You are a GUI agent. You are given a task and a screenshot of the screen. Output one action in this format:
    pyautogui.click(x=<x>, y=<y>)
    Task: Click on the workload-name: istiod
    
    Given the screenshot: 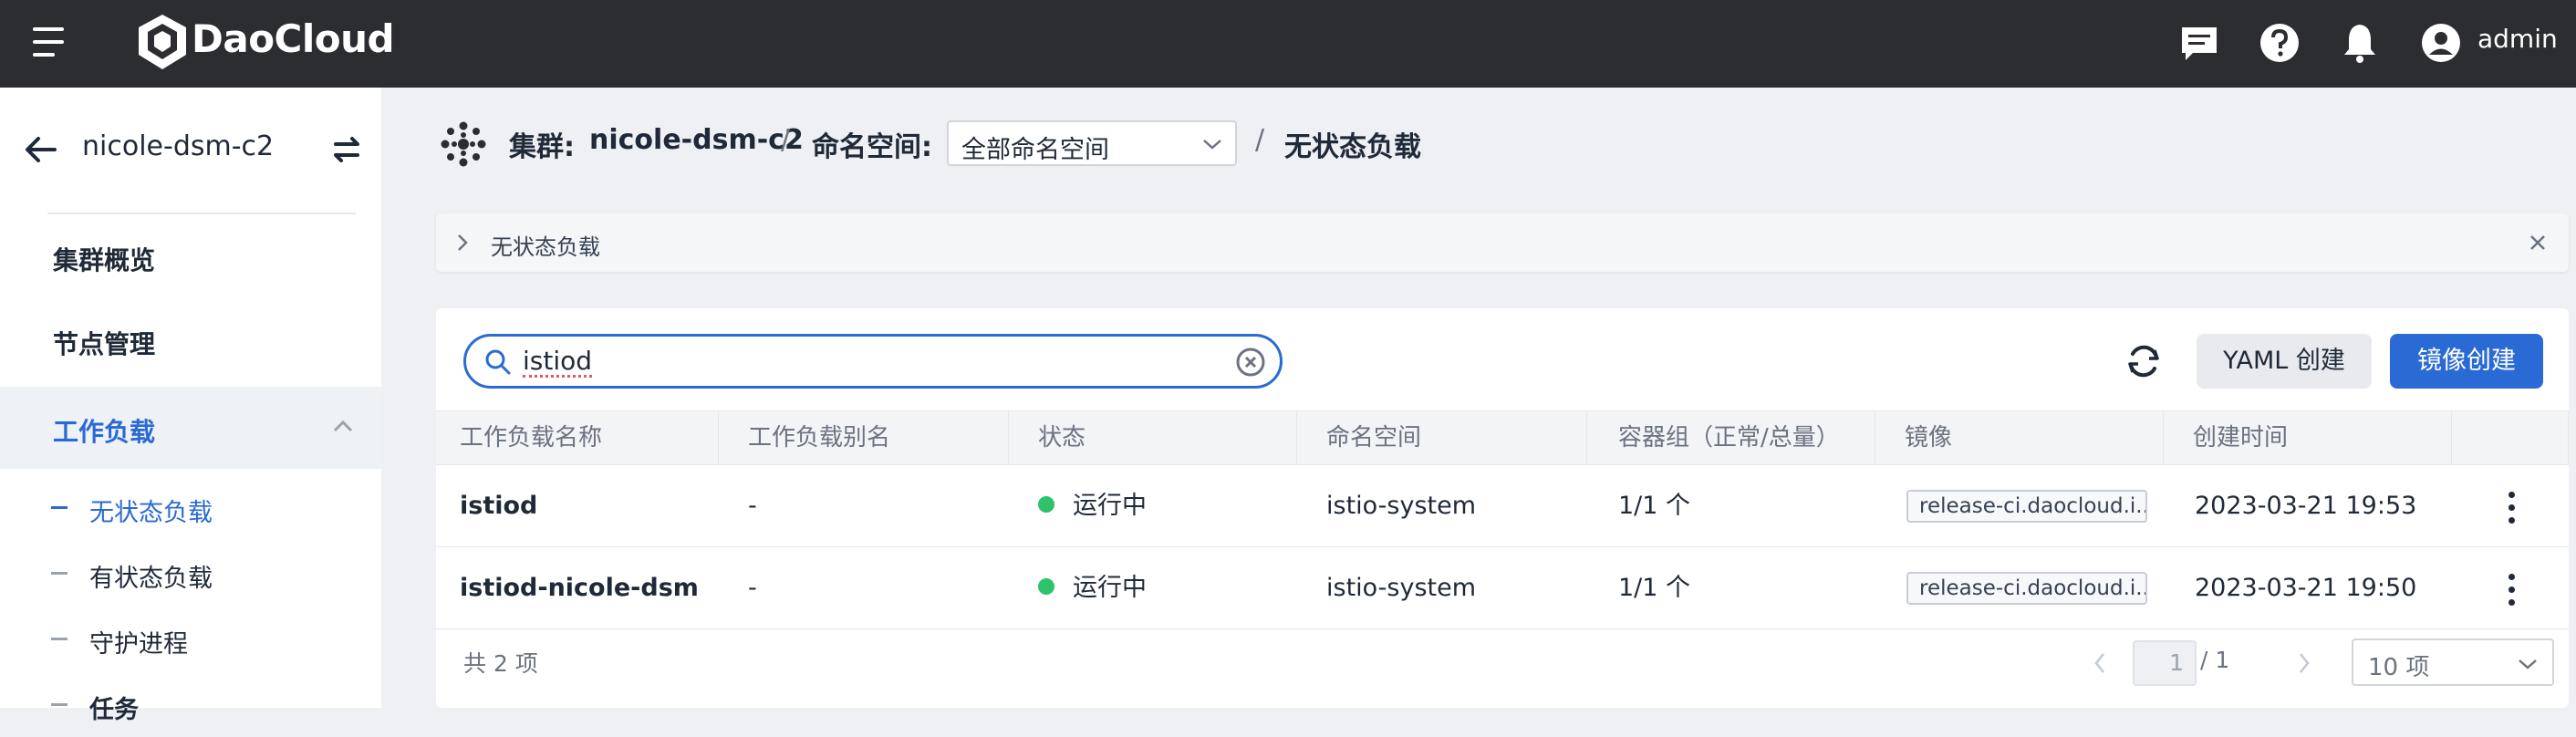 What is the action you would take?
    pyautogui.click(x=578, y=506)
    